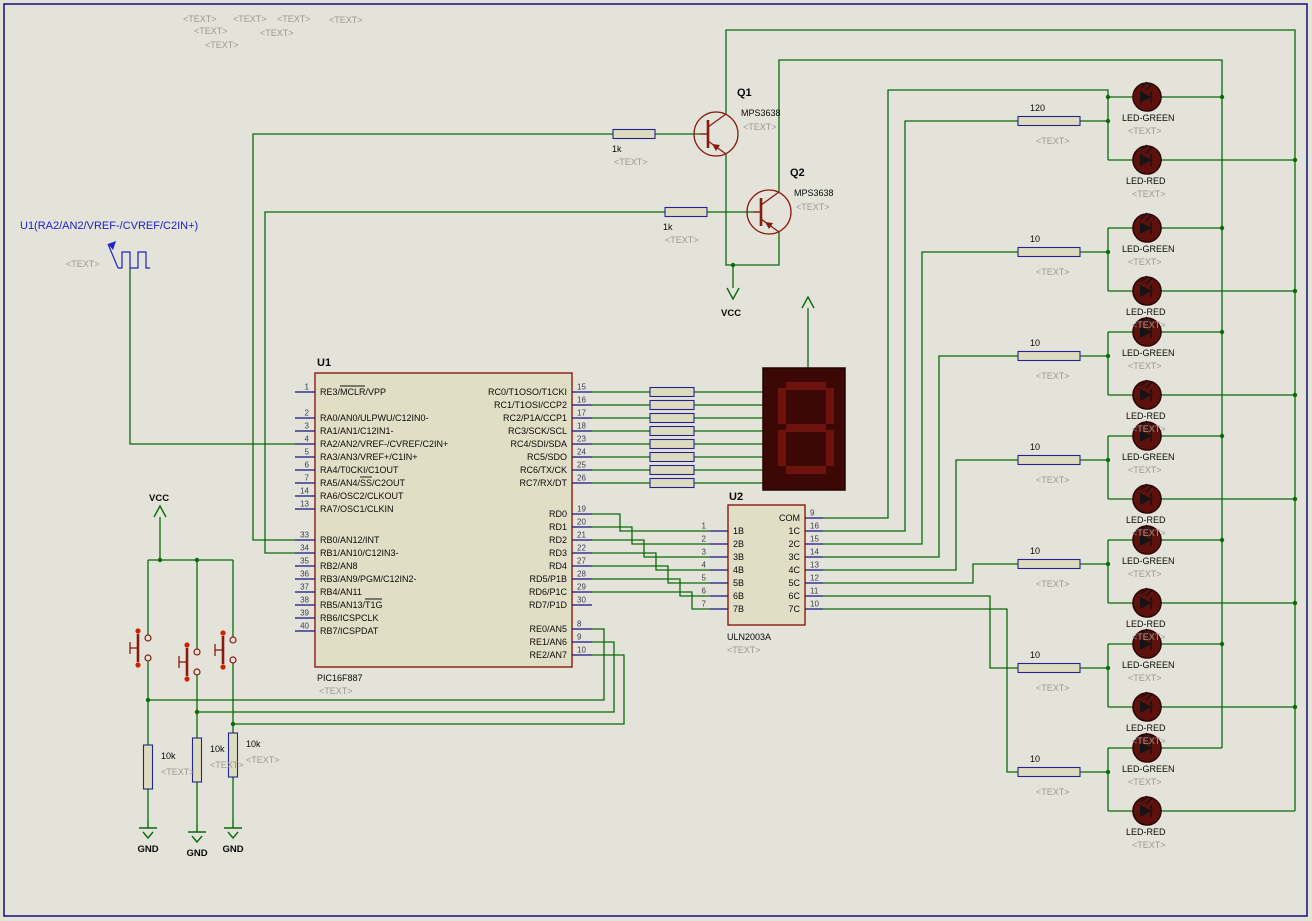  I want to click on u2-pin-number: 14, so click(814, 552).